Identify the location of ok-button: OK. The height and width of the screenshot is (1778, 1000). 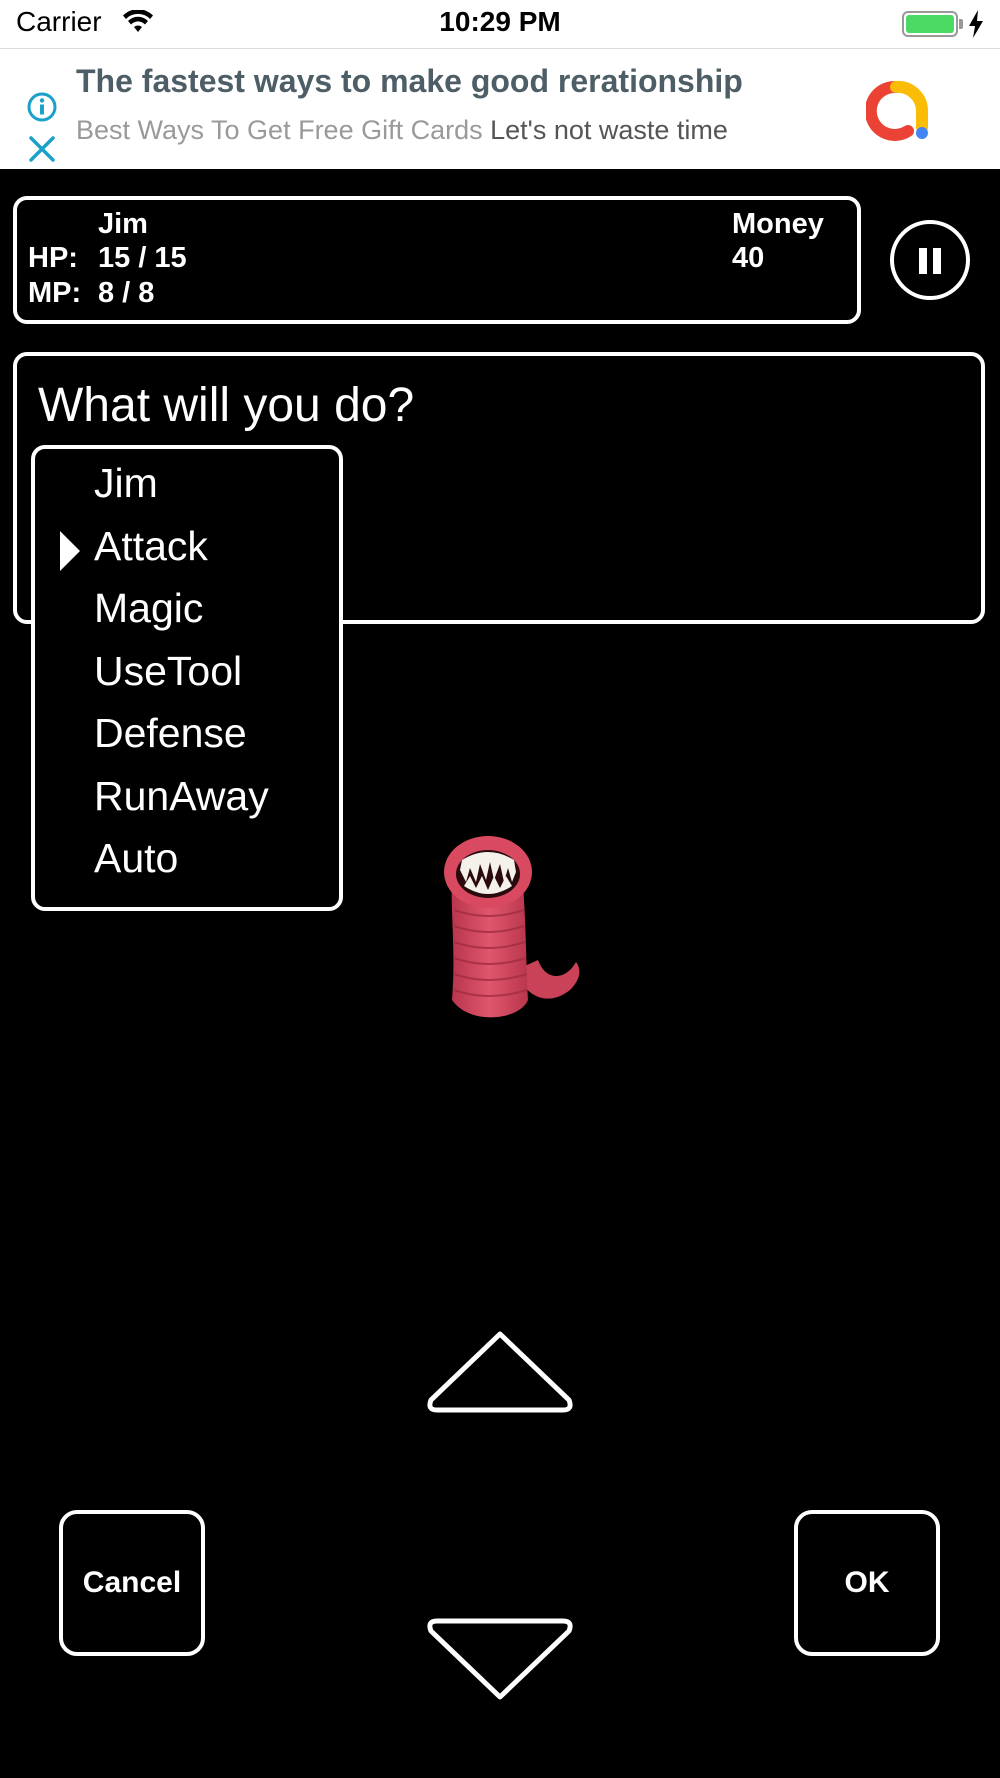
(867, 1583).